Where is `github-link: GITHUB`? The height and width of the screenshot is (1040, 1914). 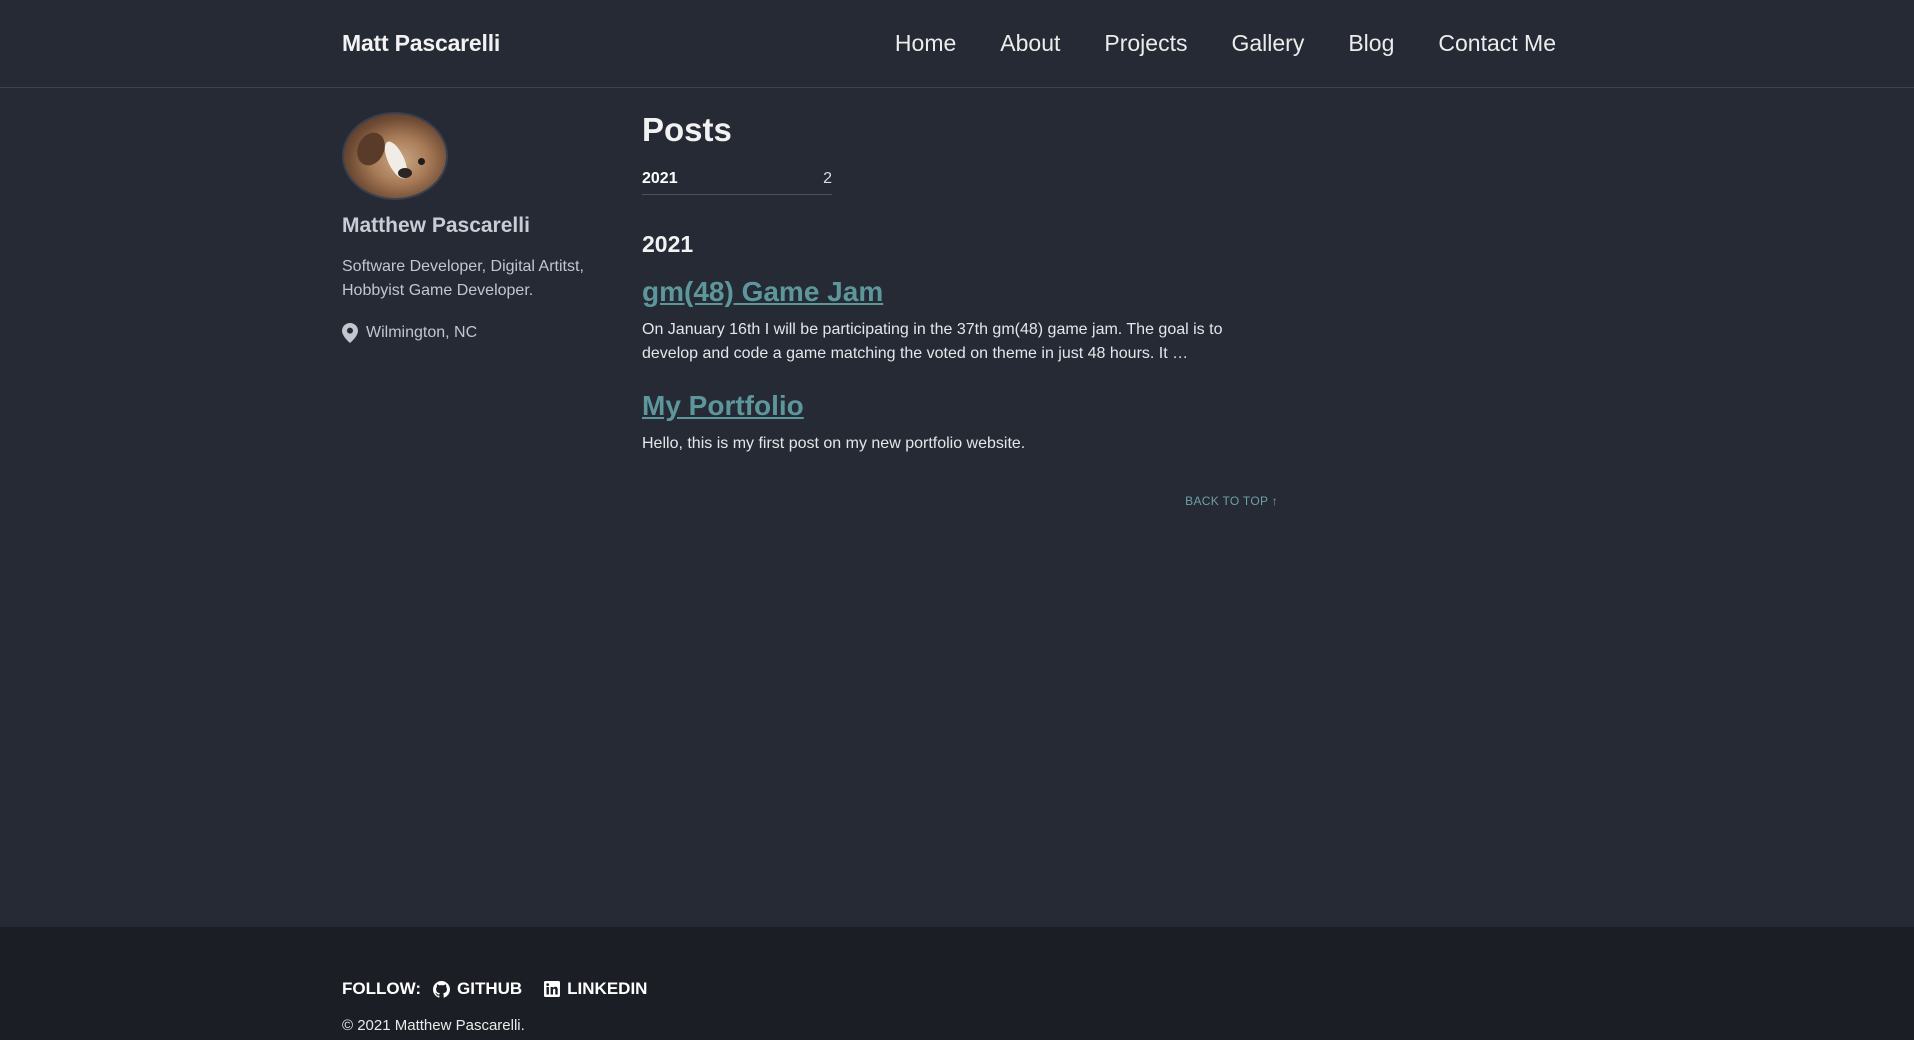 github-link: GITHUB is located at coordinates (477, 989).